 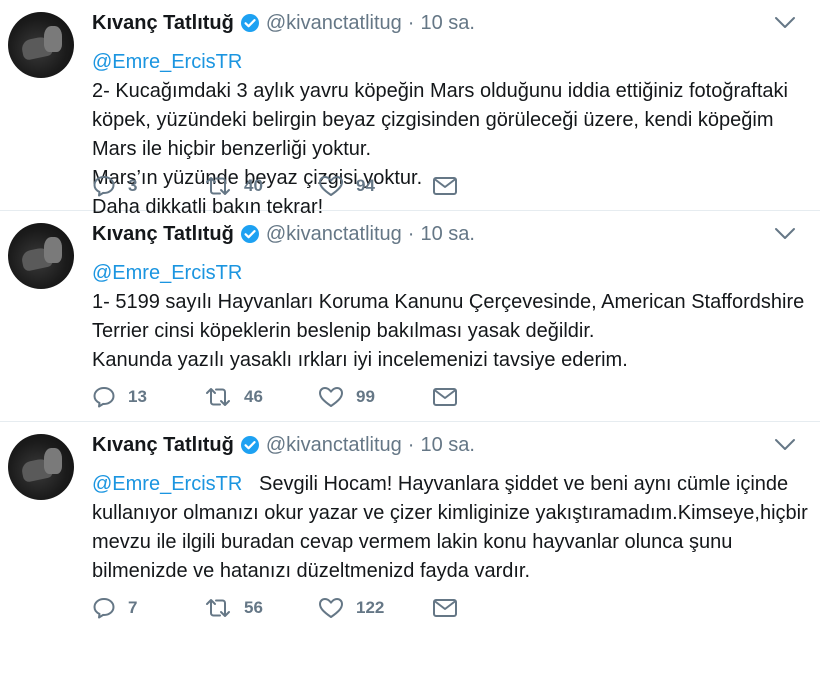 What do you see at coordinates (133, 607) in the screenshot?
I see `reply-count: 7` at bounding box center [133, 607].